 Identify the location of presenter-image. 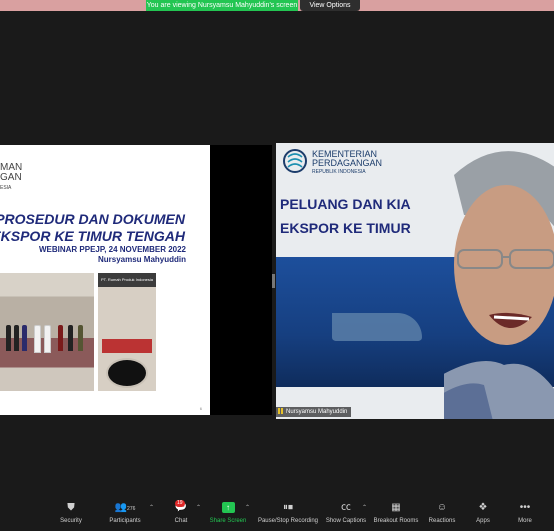
(499, 285).